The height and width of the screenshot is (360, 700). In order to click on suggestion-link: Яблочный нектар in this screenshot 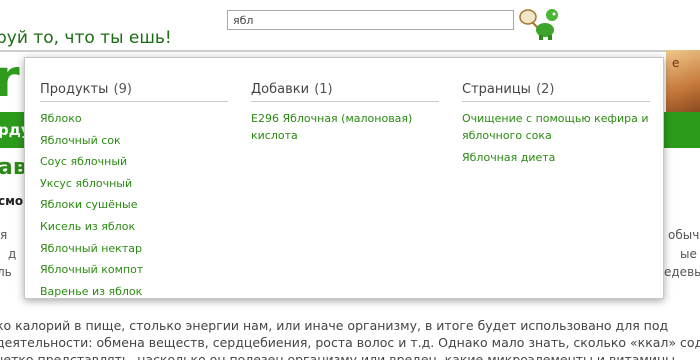, I will do `click(134, 248)`.